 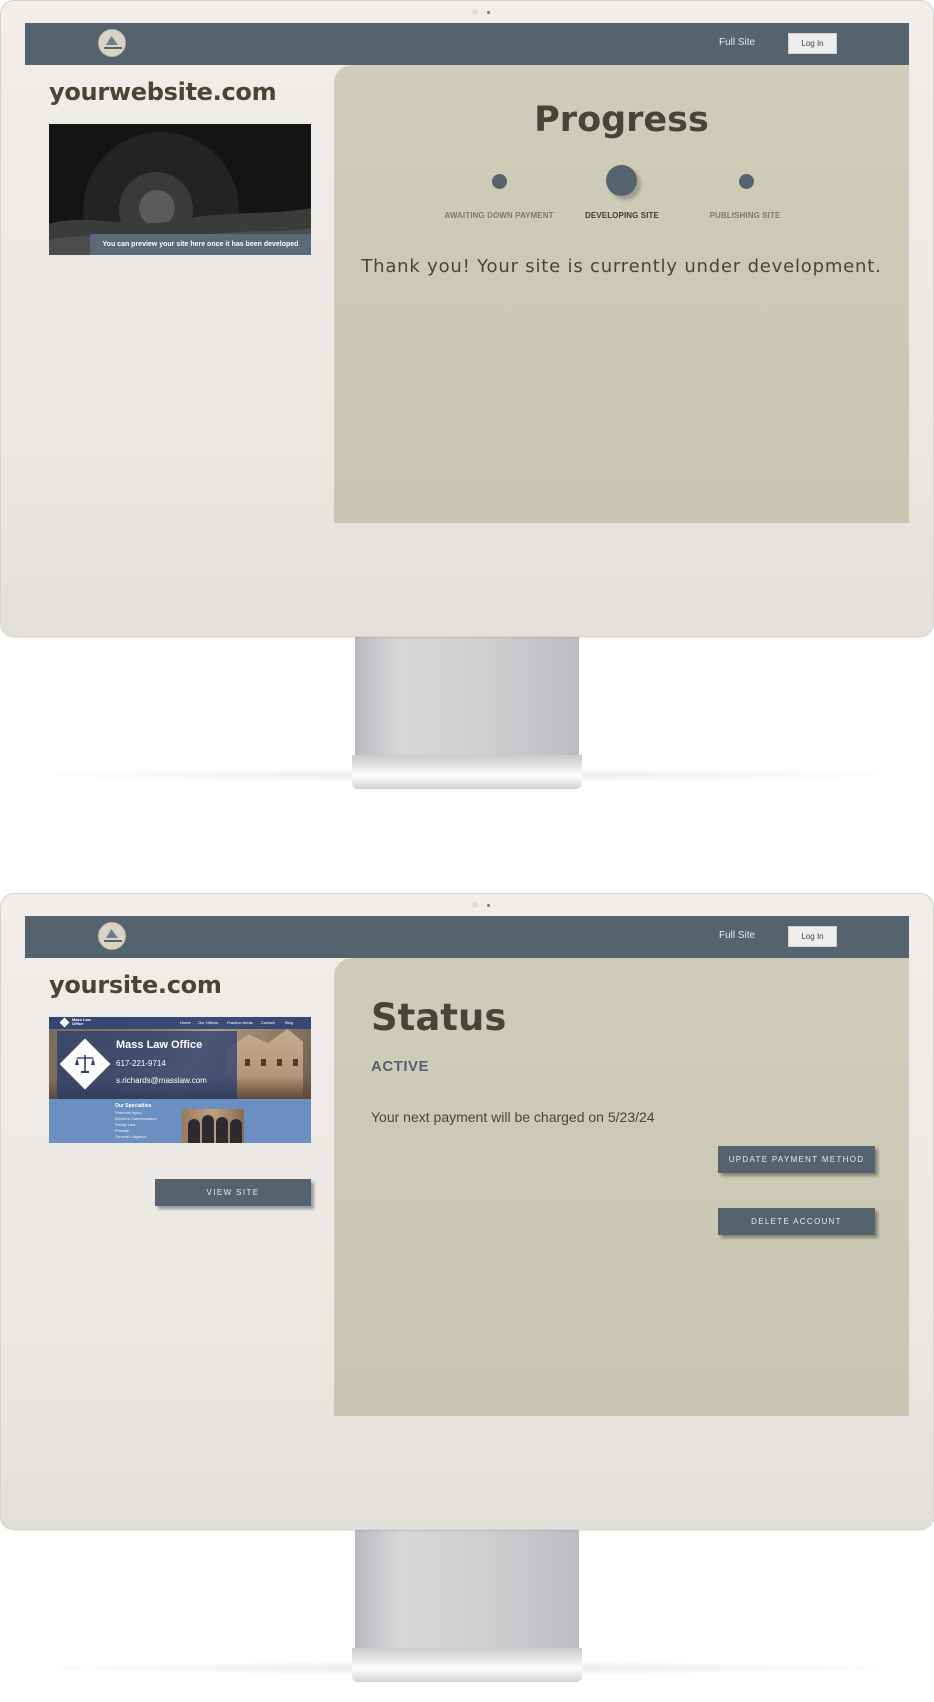 I want to click on thumbnail-menu-item: Practice Areas, so click(x=240, y=1022).